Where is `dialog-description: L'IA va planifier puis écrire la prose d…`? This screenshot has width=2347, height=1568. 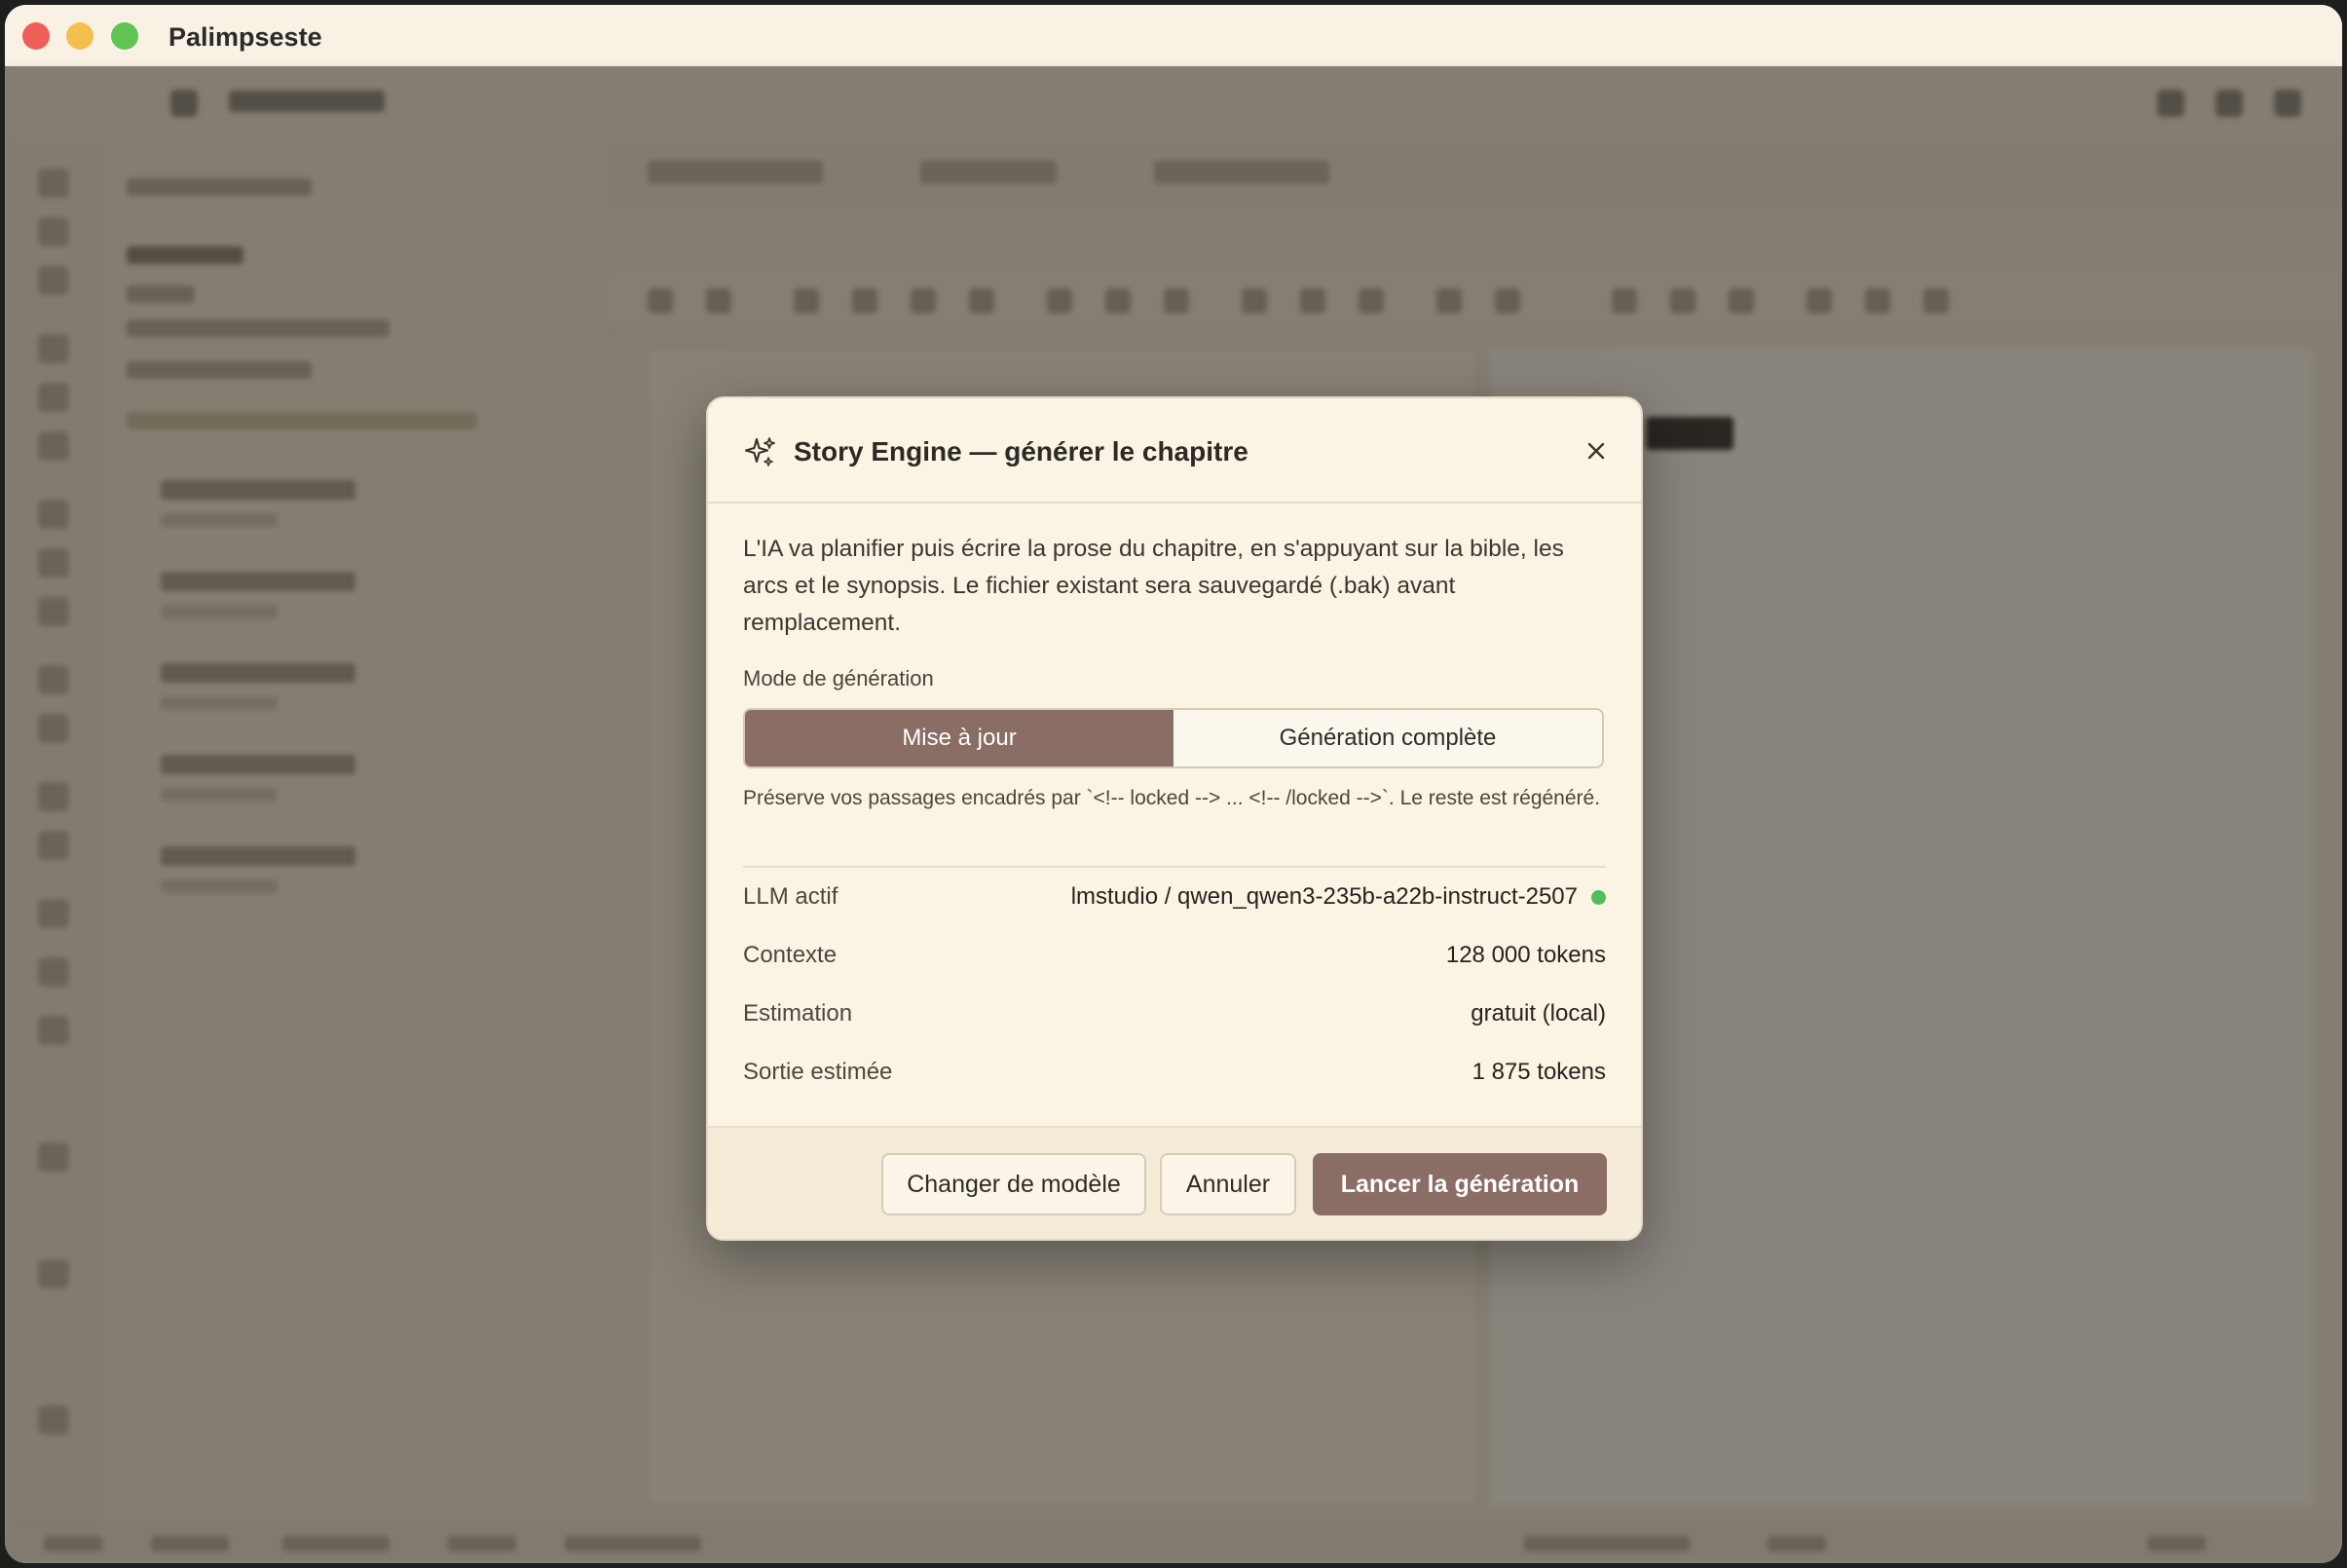 dialog-description: L'IA va planifier puis écrire la prose d… is located at coordinates (1153, 586).